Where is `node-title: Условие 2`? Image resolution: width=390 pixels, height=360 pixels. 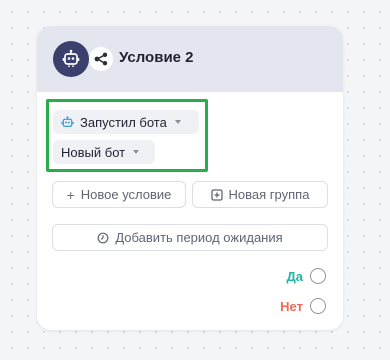
node-title: Условие 2 is located at coordinates (156, 57).